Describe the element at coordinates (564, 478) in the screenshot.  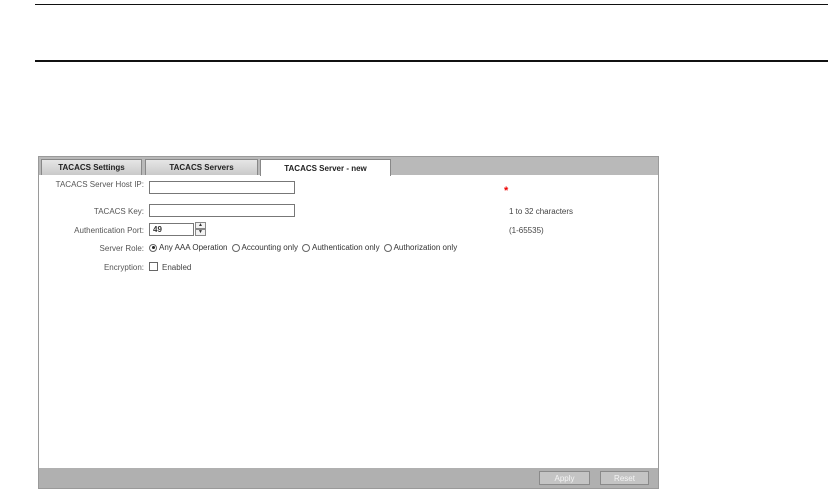
I see `apply-button: Apply` at that location.